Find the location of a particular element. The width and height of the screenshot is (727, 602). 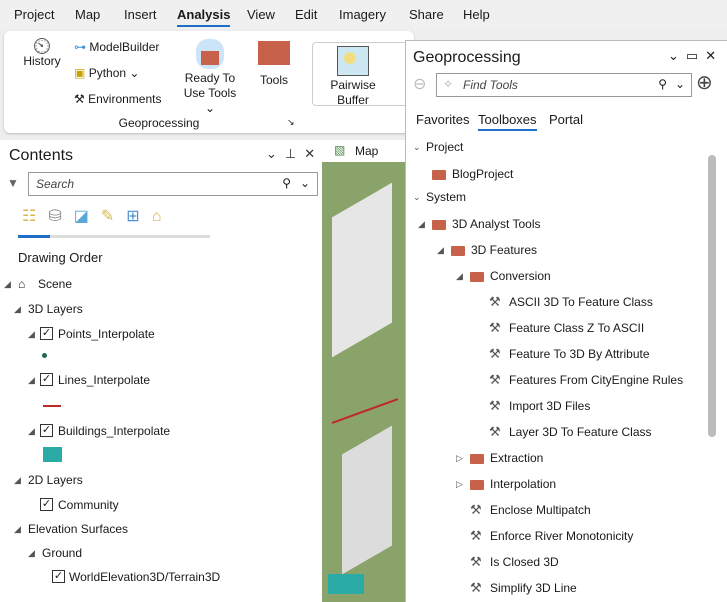

menu-share: Share is located at coordinates (426, 14).